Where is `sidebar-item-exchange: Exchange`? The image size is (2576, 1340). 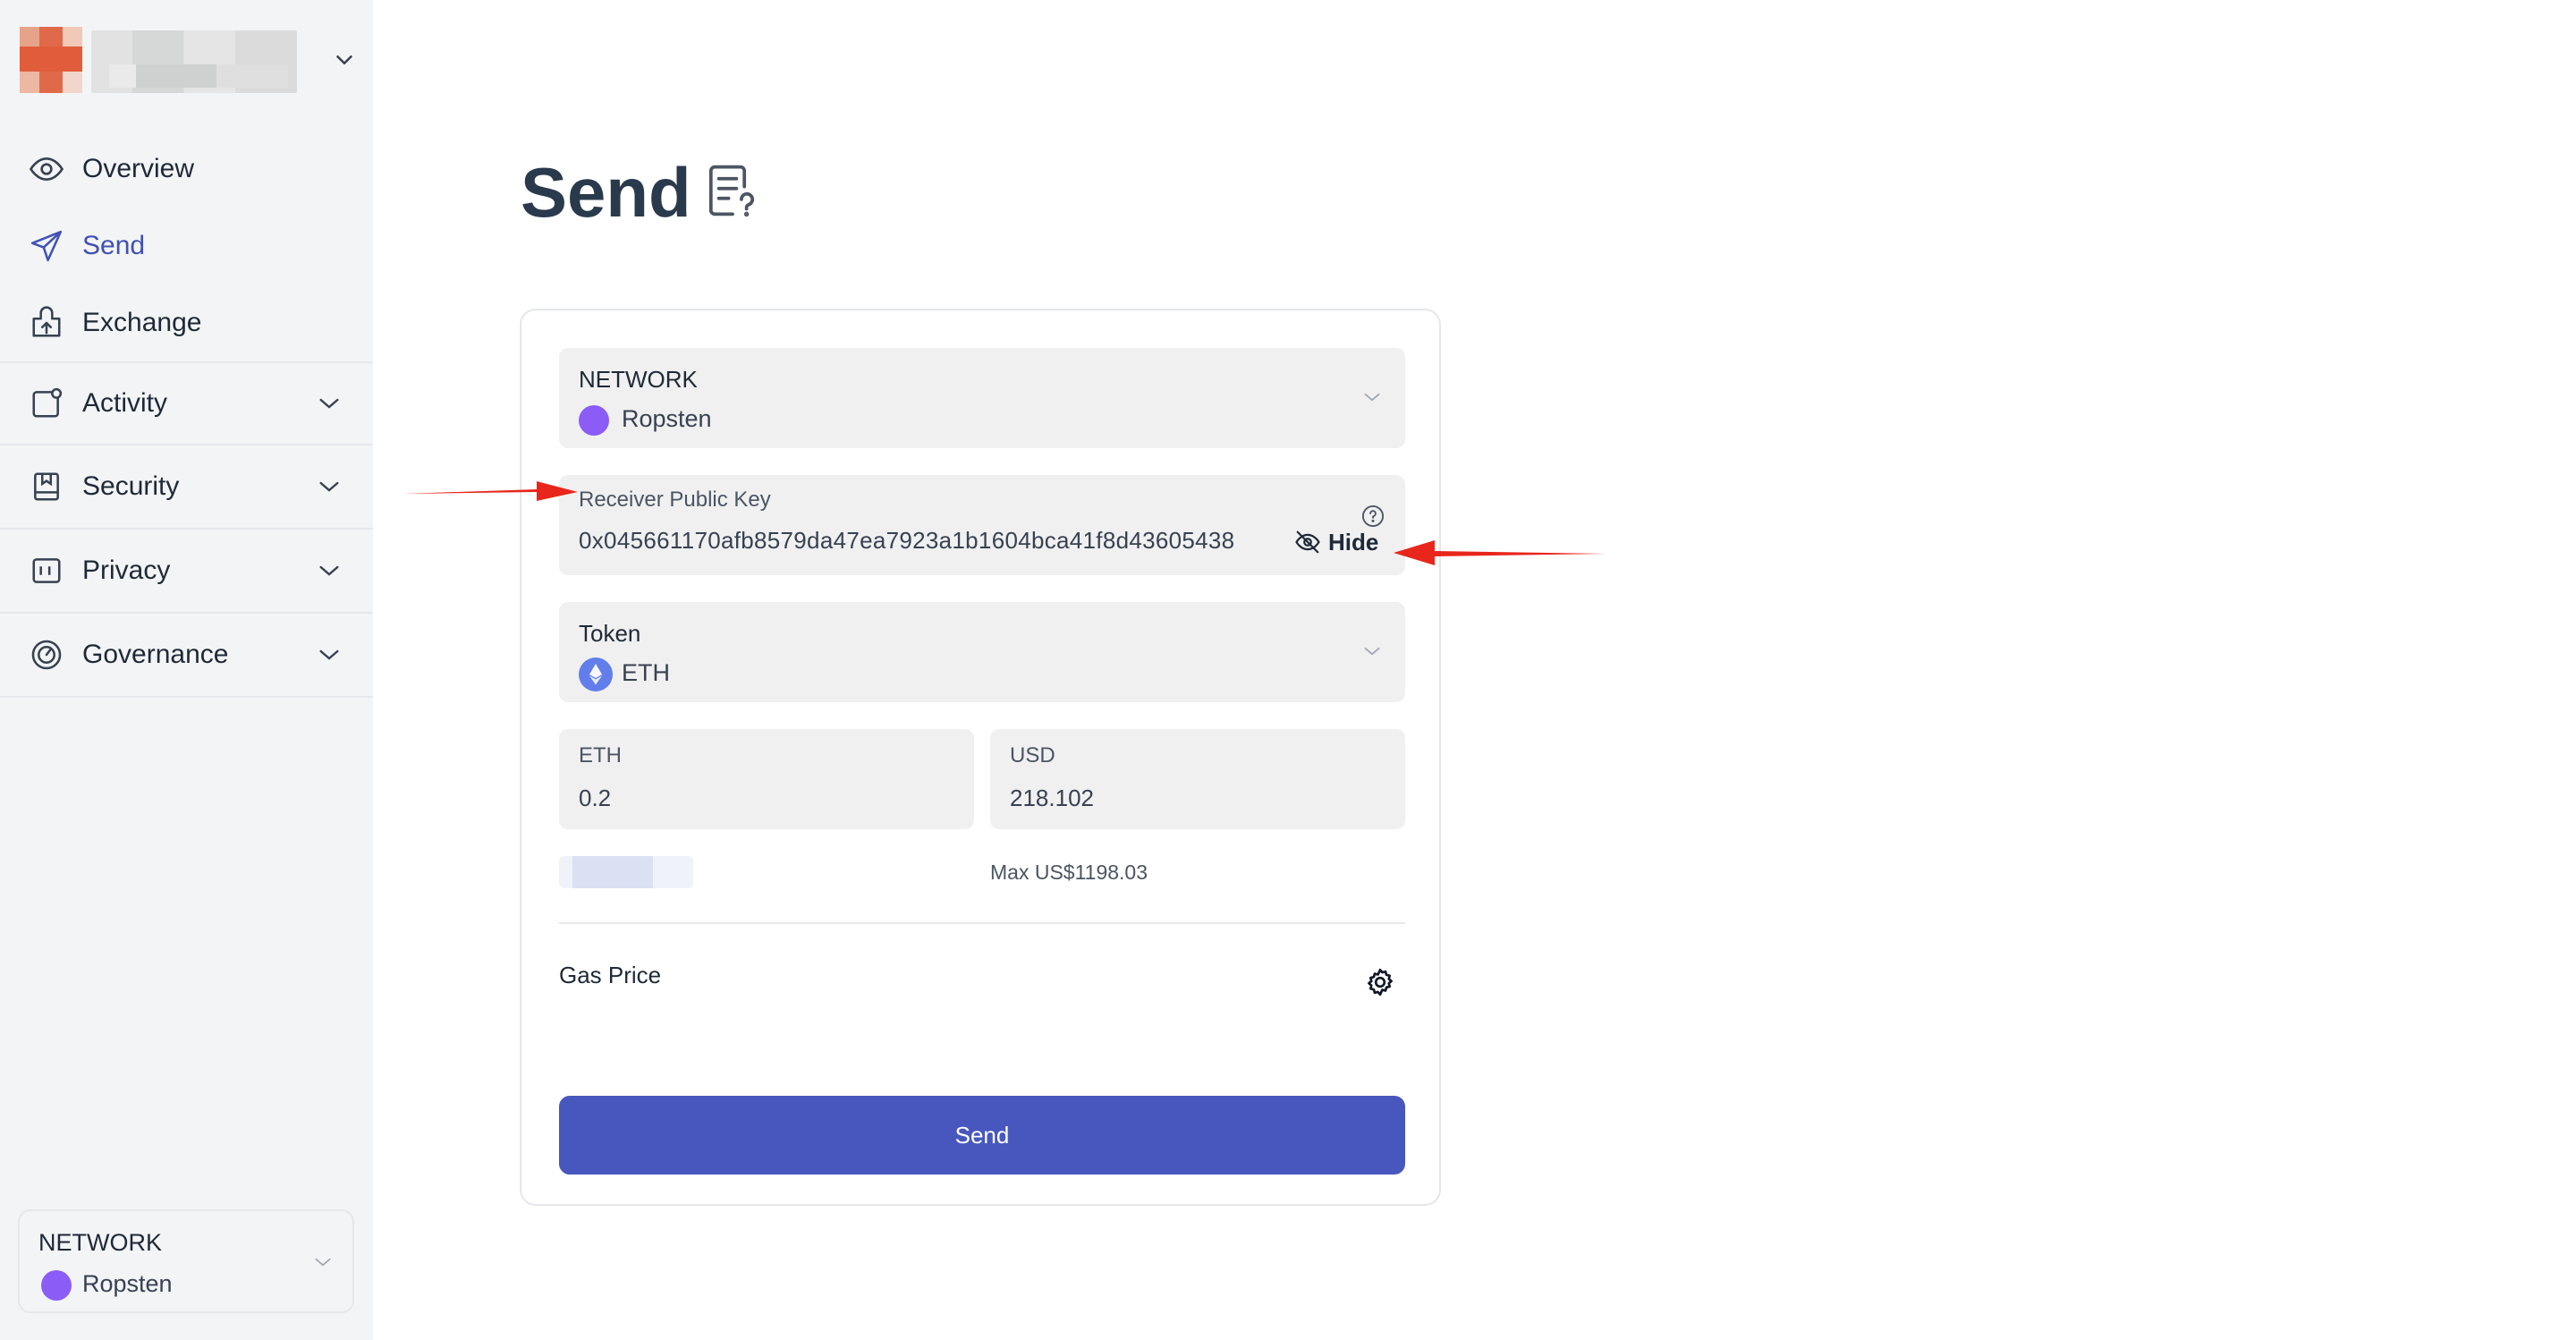
sidebar-item-exchange: Exchange is located at coordinates (186, 322).